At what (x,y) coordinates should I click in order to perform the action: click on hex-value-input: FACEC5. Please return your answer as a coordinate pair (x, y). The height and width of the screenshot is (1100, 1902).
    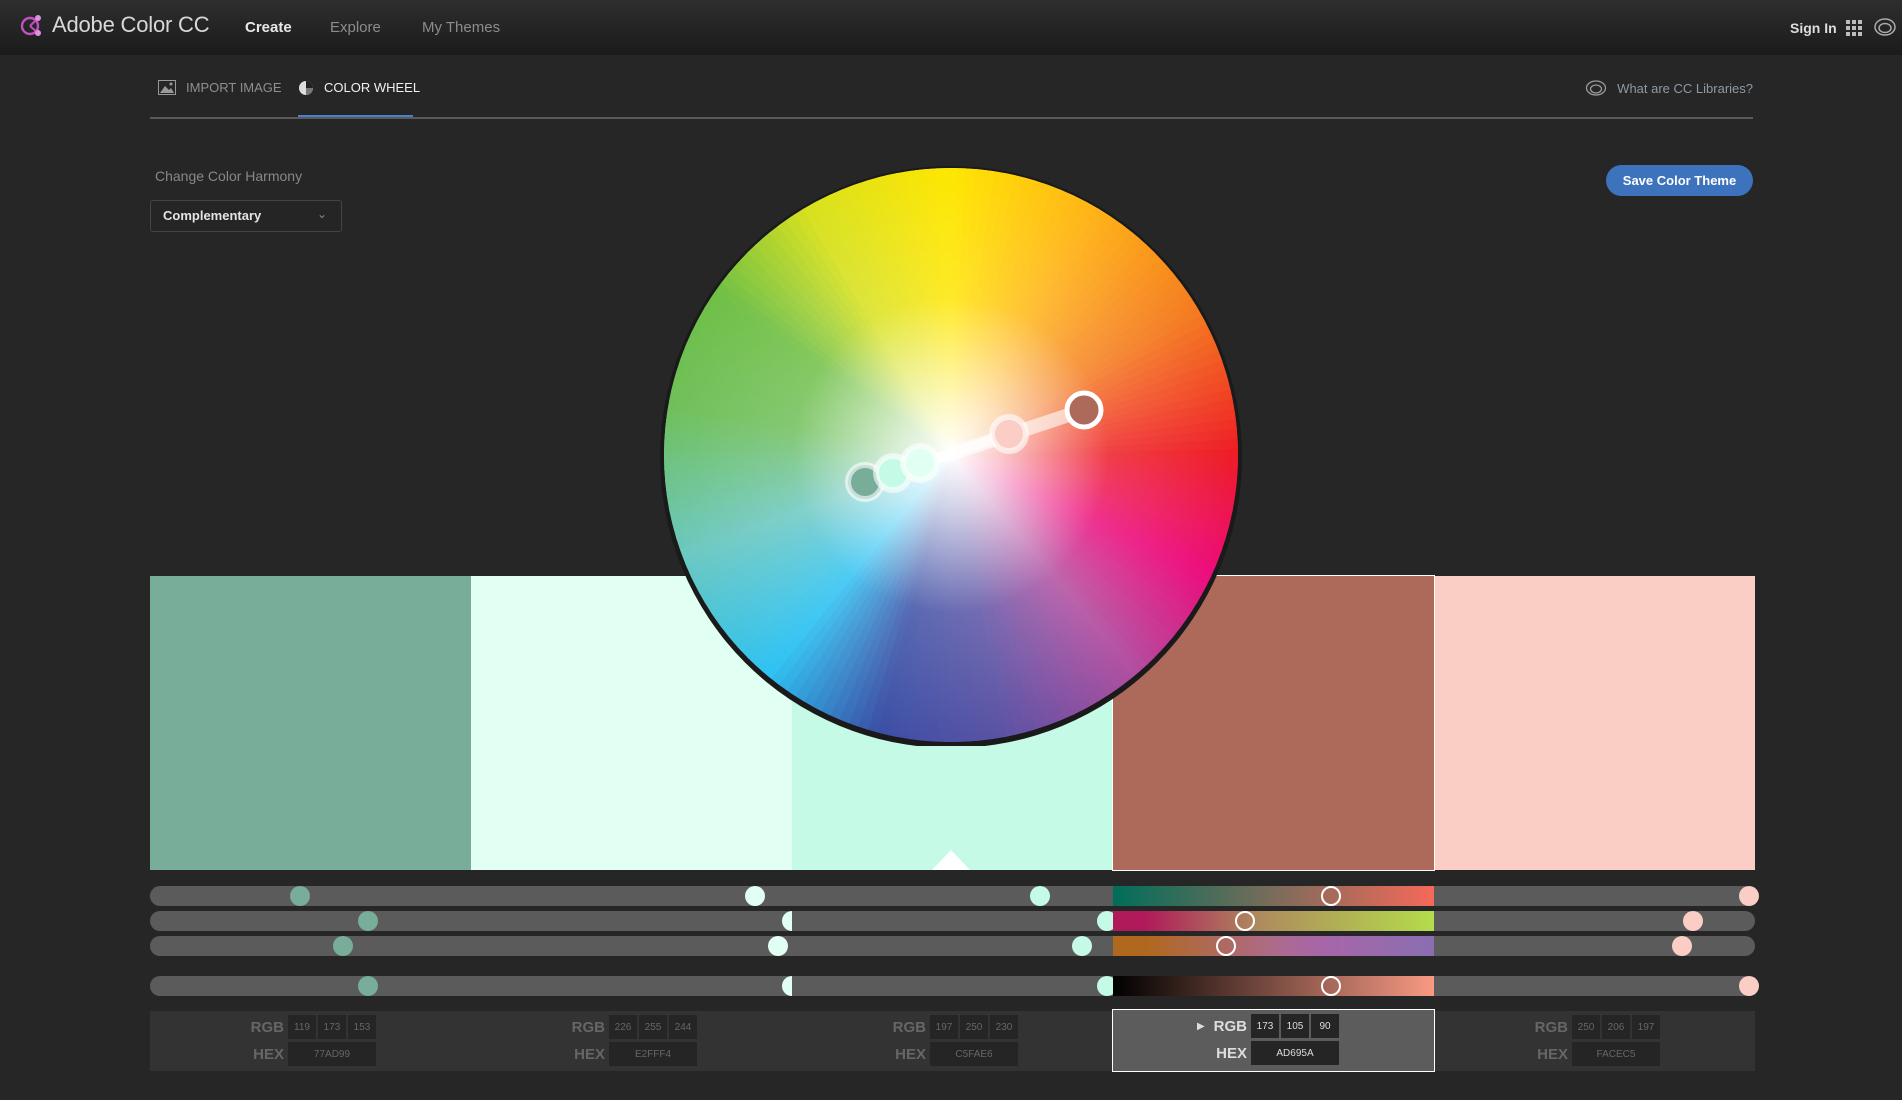
    Looking at the image, I should click on (1616, 1054).